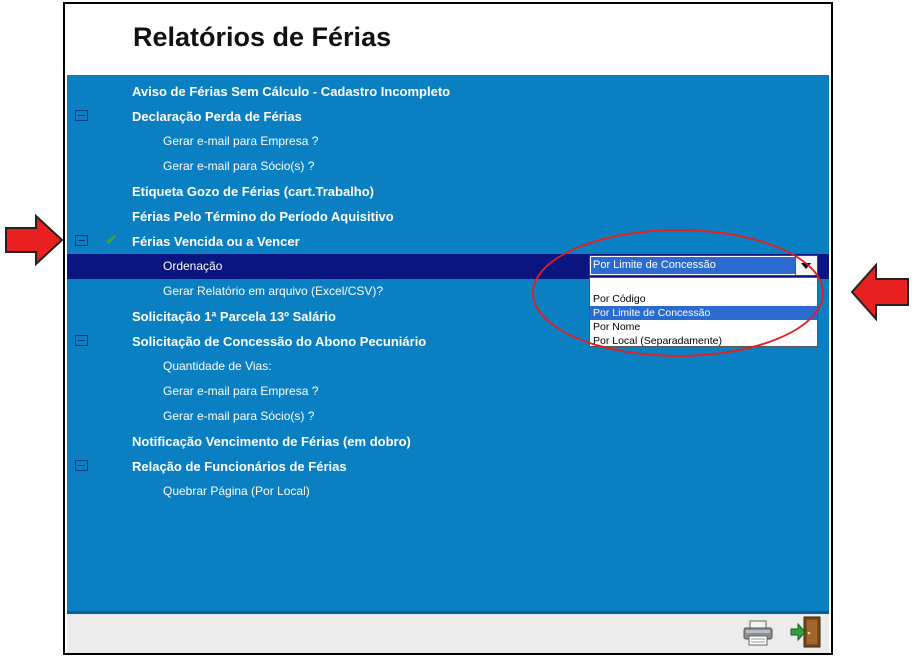 Image resolution: width=916 pixels, height=658 pixels. Describe the element at coordinates (273, 291) in the screenshot. I see `tree-row-label: Gerar Relatório em arquivo (Excel/CSV)?` at that location.